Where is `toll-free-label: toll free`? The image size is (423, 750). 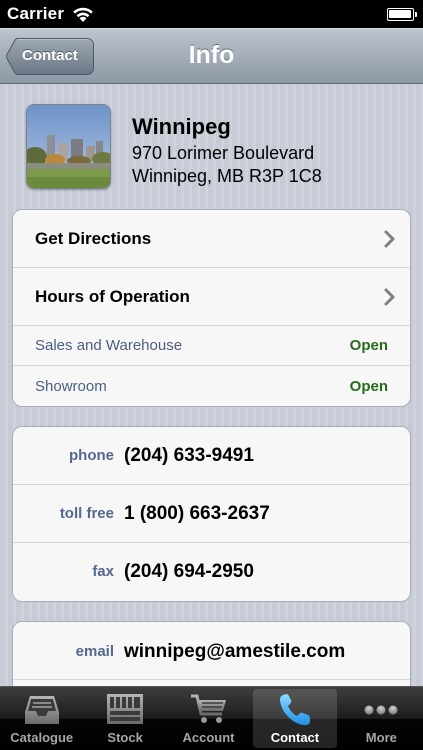 toll-free-label: toll free is located at coordinates (86, 513).